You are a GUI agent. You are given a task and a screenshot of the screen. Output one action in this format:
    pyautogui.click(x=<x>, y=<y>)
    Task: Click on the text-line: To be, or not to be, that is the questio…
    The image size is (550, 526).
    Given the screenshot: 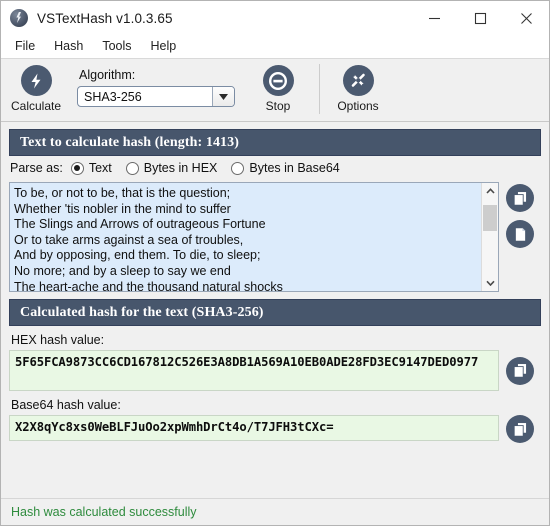 What is the action you would take?
    pyautogui.click(x=122, y=193)
    